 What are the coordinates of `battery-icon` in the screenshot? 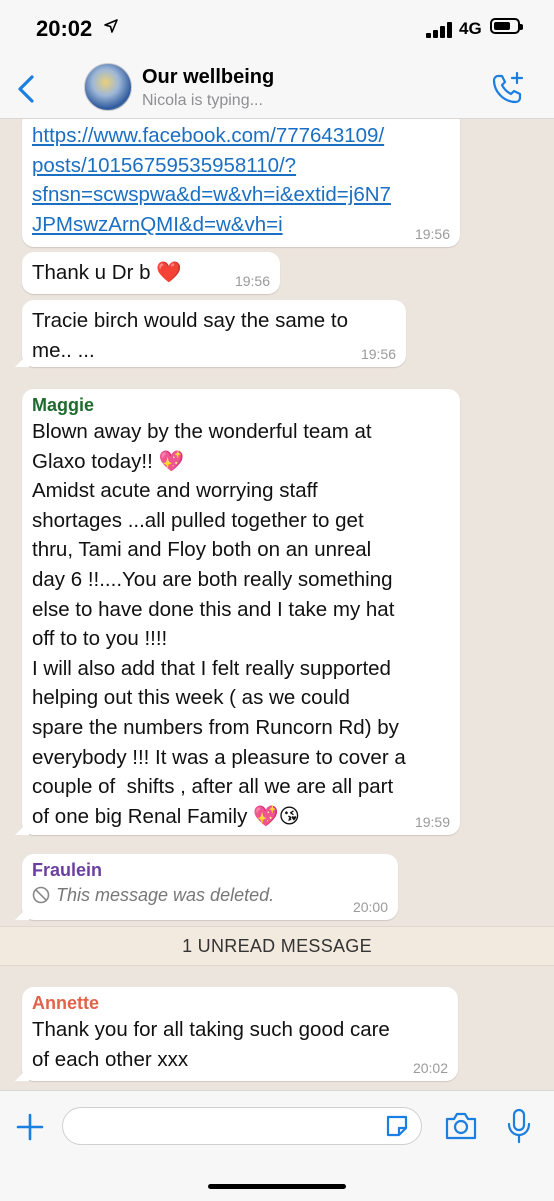 It's located at (506, 26).